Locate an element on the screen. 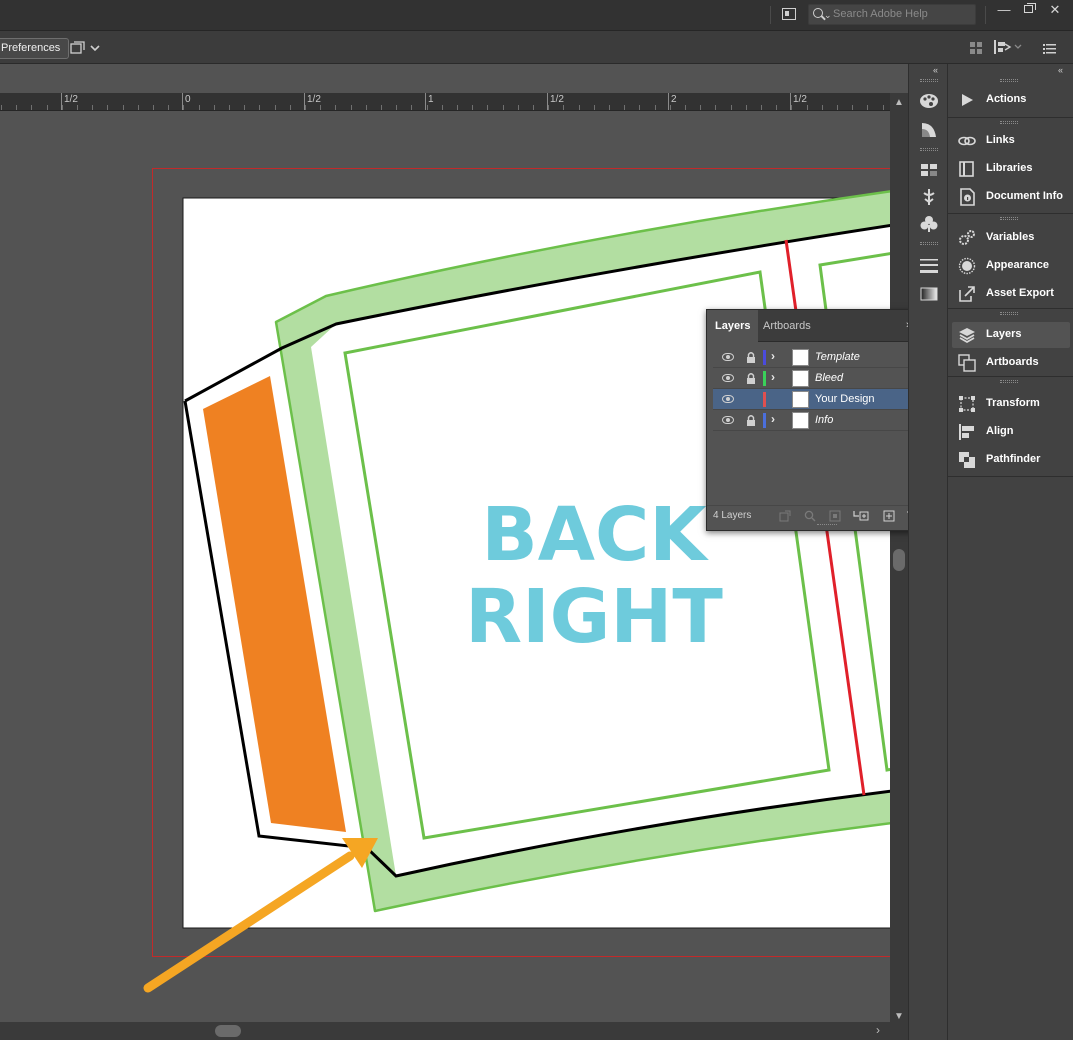 The height and width of the screenshot is (1040, 1073). layer-name: Bleed is located at coordinates (829, 378).